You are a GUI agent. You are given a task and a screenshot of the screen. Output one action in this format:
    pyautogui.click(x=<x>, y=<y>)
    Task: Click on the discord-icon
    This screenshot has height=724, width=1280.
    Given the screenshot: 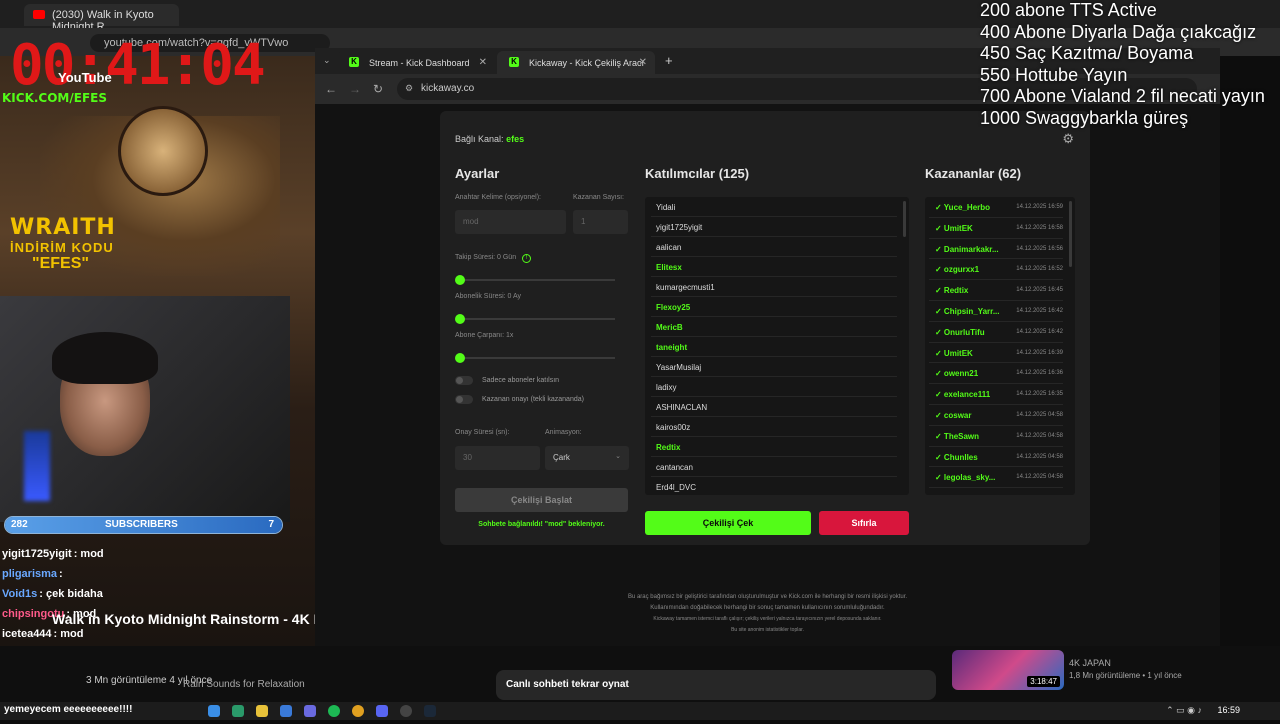 What is the action you would take?
    pyautogui.click(x=382, y=711)
    